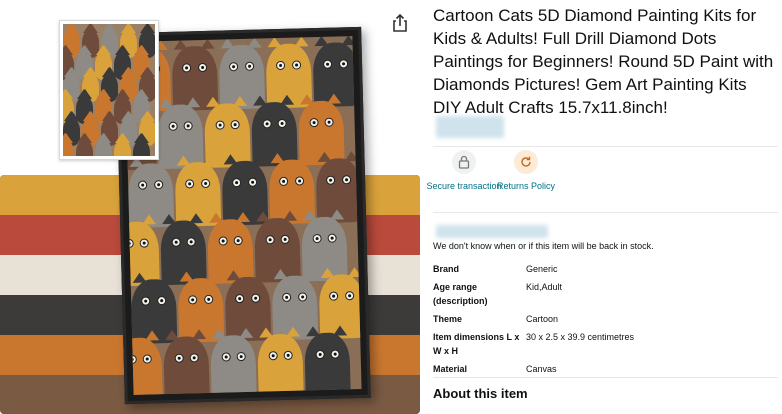  What do you see at coordinates (526, 186) in the screenshot?
I see `returns-policy-label: Returns Policy` at bounding box center [526, 186].